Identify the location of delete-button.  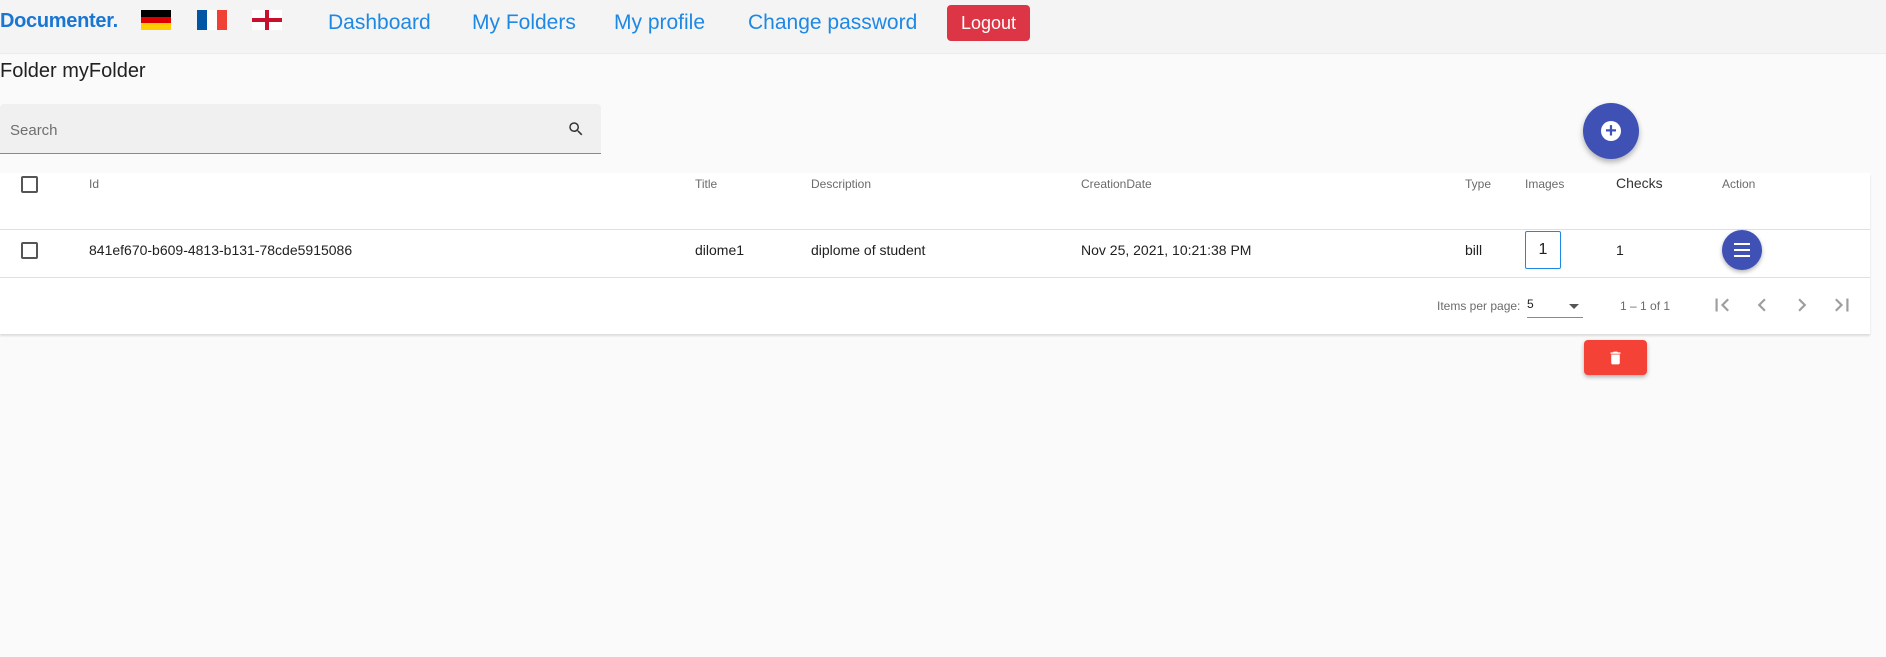
(1615, 357).